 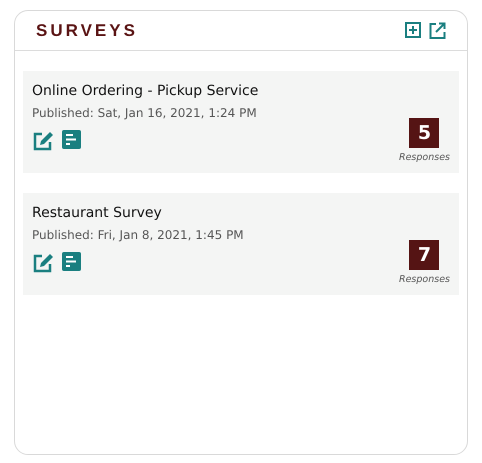 I want to click on published-date: Published: Fri, Jan 8, 2021, 1:45 PM, so click(x=138, y=235).